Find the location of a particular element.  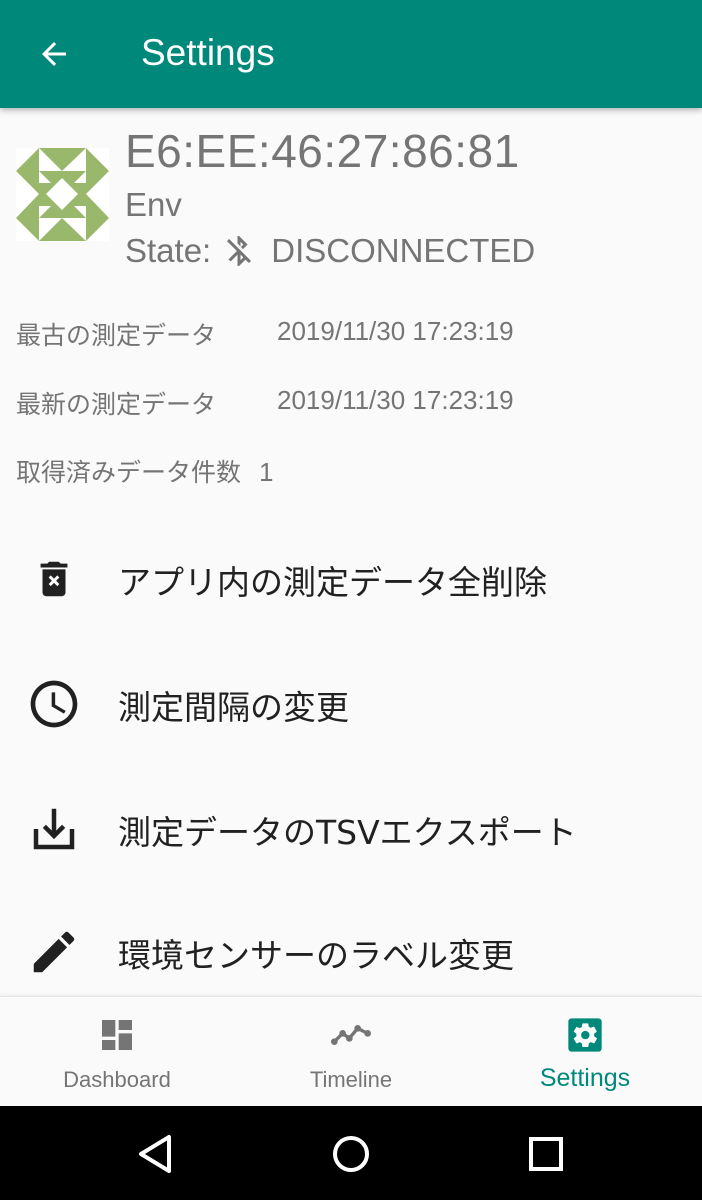

action-export-tsv: 測定データのTSVエクスポート is located at coordinates (351, 829).